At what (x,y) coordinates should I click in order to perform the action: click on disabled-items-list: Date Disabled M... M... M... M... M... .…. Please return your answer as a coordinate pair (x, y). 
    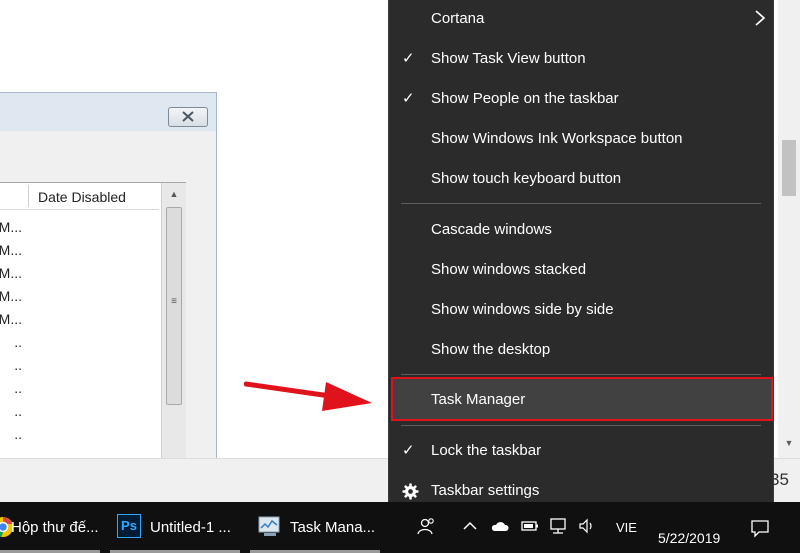
    Looking at the image, I should click on (93, 322).